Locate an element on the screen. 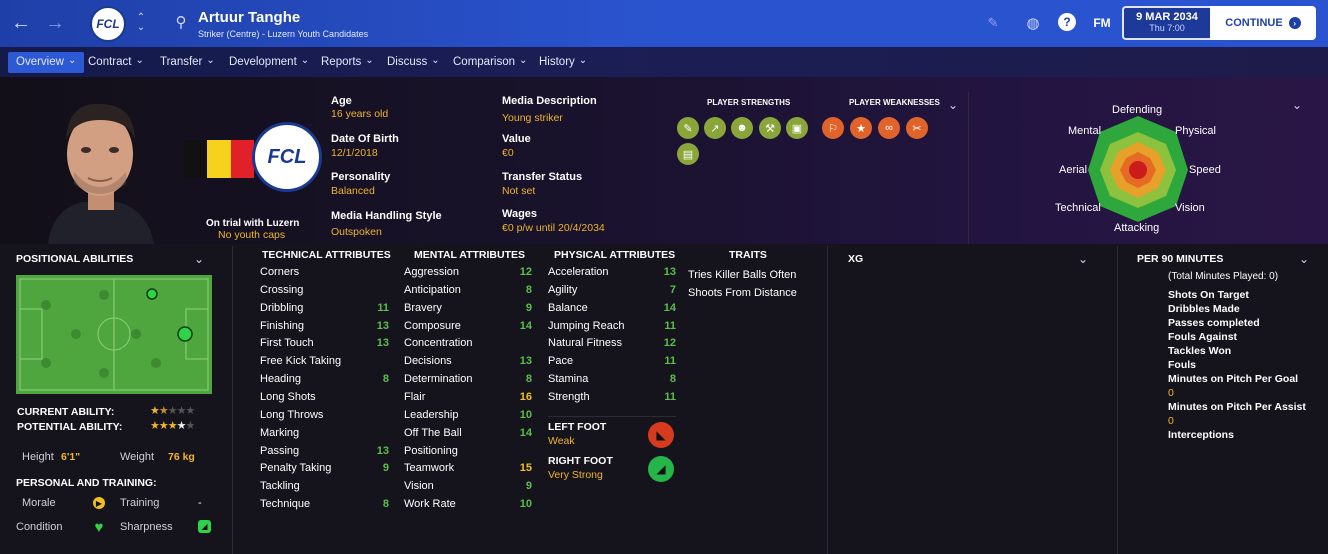 The width and height of the screenshot is (1328, 554). divider-middle is located at coordinates (827, 400).